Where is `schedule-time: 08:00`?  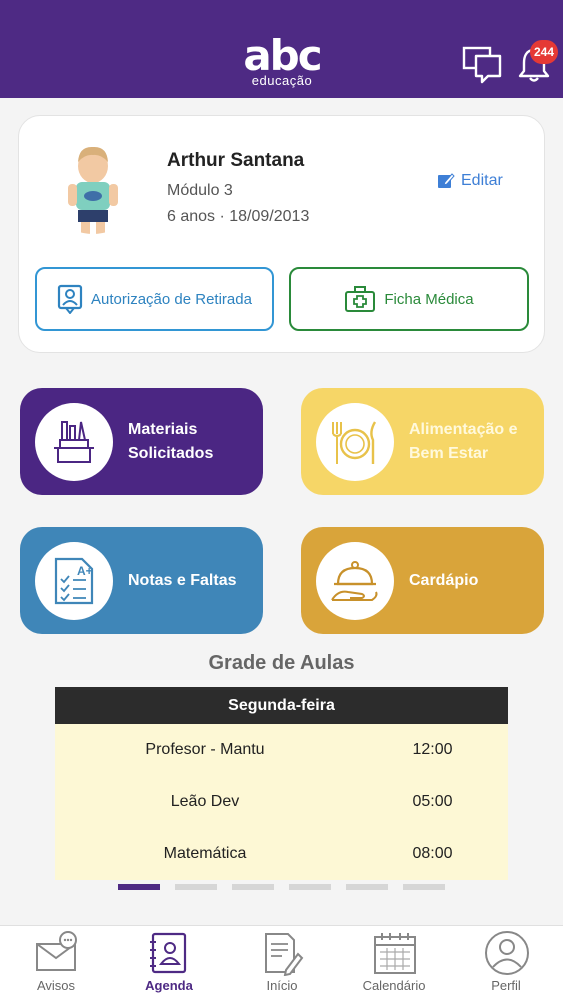
schedule-time: 08:00 is located at coordinates (432, 853).